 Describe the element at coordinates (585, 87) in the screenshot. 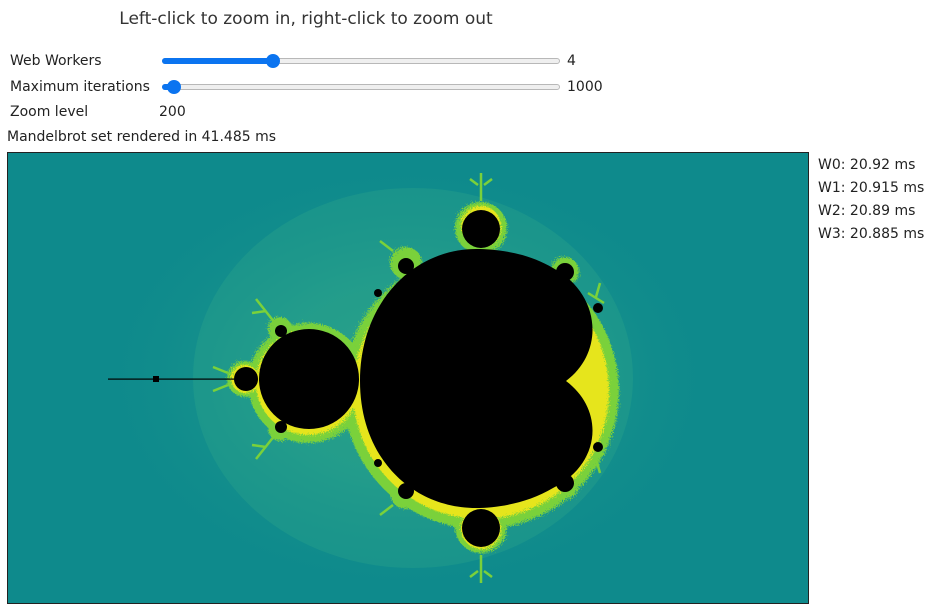

I see `max-iterations-value: 1000` at that location.